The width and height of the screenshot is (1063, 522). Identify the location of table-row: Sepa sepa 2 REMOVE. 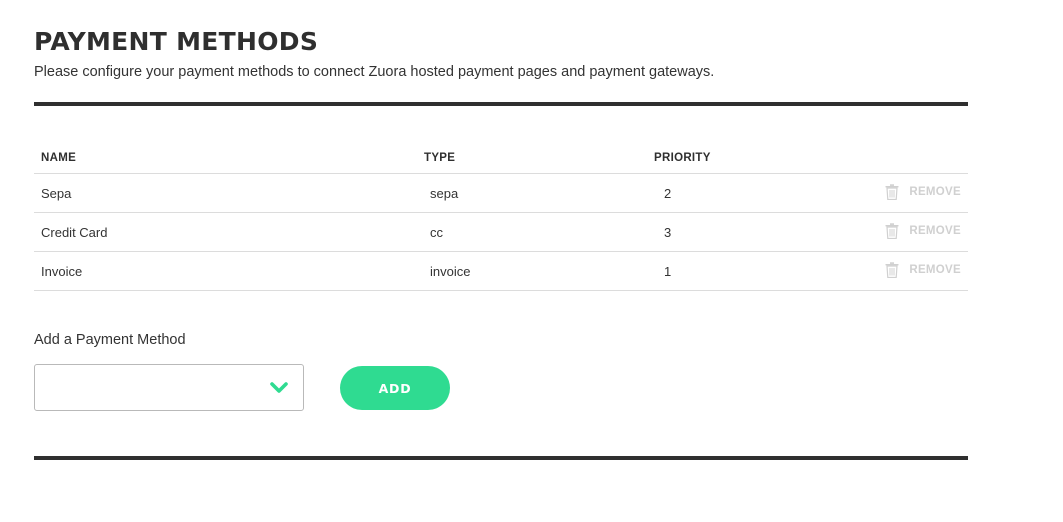
(501, 193).